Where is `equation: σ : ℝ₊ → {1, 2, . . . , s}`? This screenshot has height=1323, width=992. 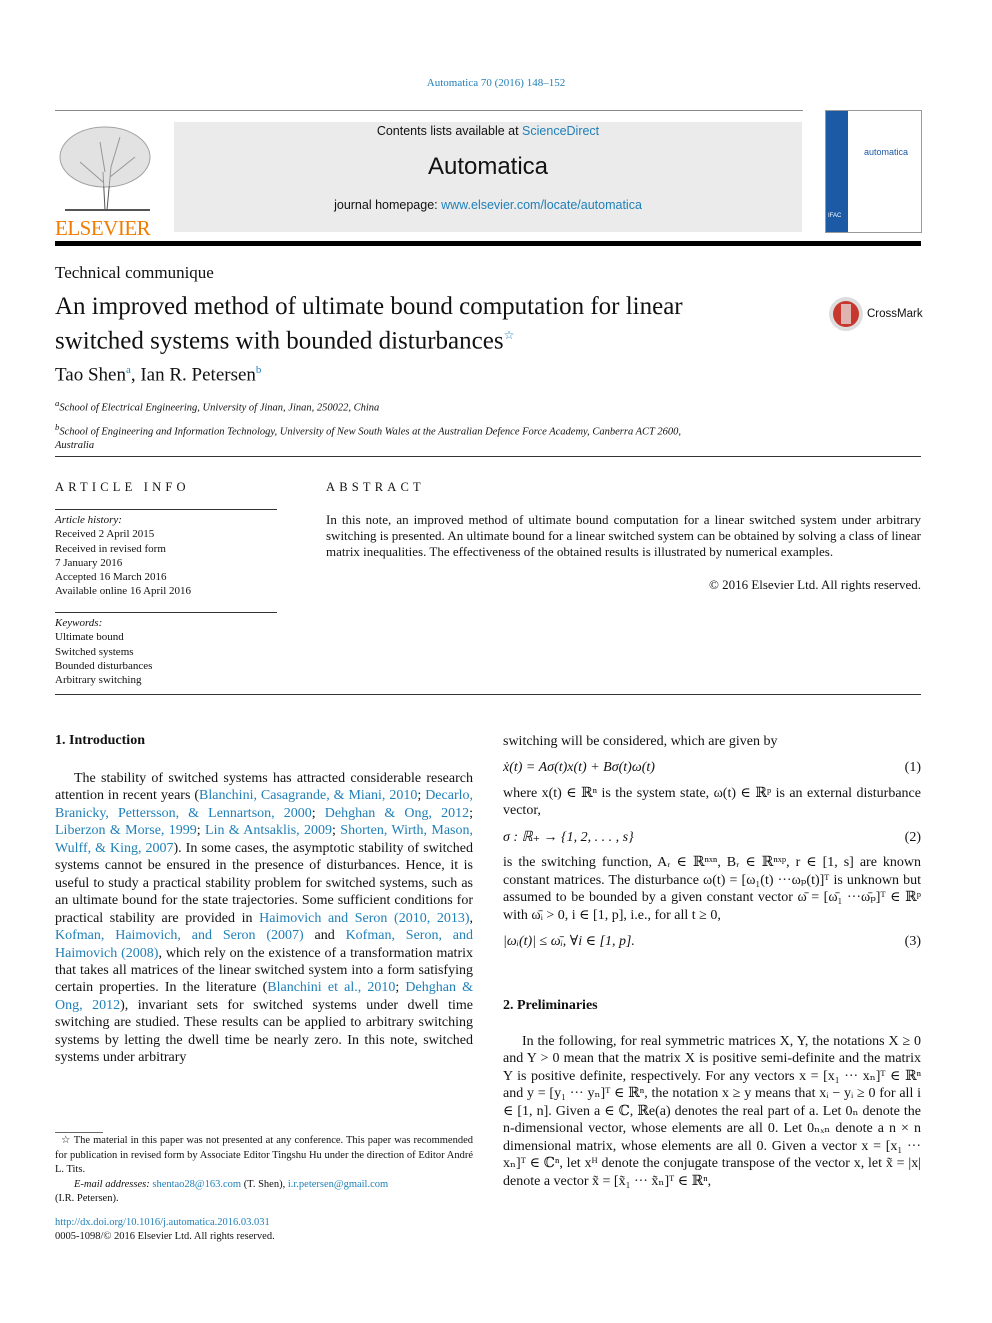
equation: σ : ℝ₊ → {1, 2, . . . , s} is located at coordinates (568, 837).